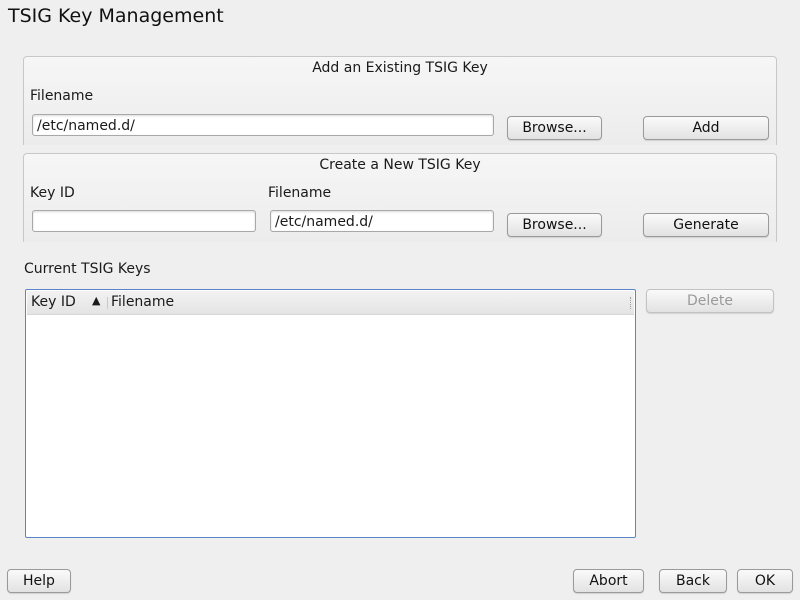  I want to click on page-title: TSIG Key Management, so click(116, 16).